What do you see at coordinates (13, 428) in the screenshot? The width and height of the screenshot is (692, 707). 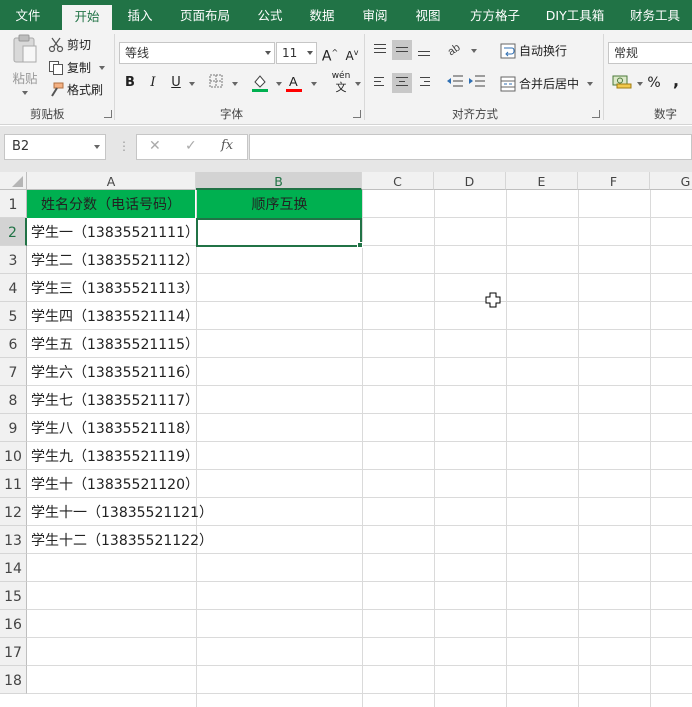 I see `row-header: 9` at bounding box center [13, 428].